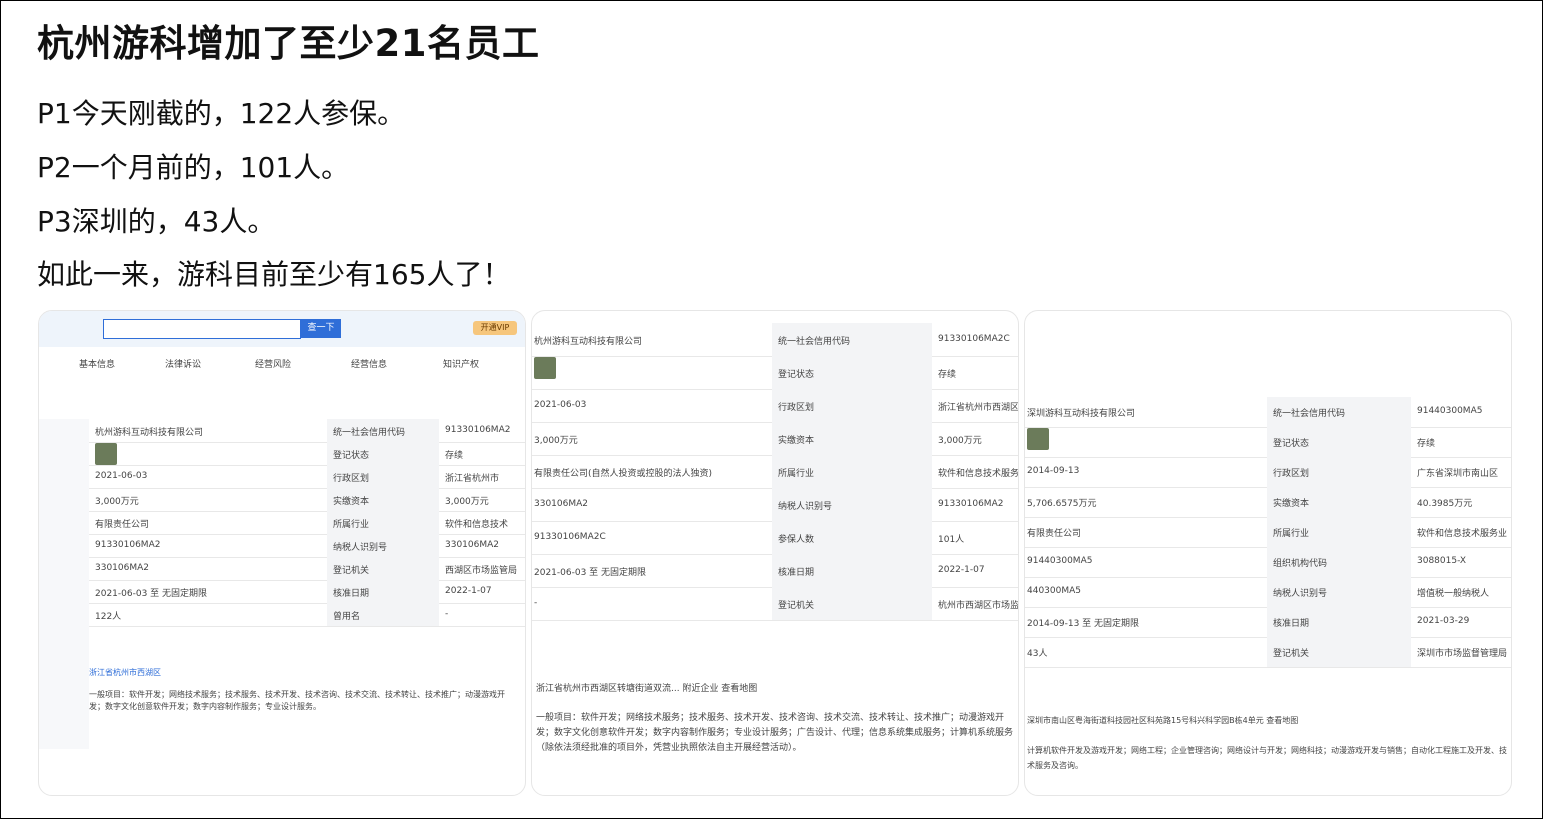 The image size is (1545, 821). I want to click on thumb2-cell: 有限责任公司(自然人投资或控股的法人独资), so click(623, 473).